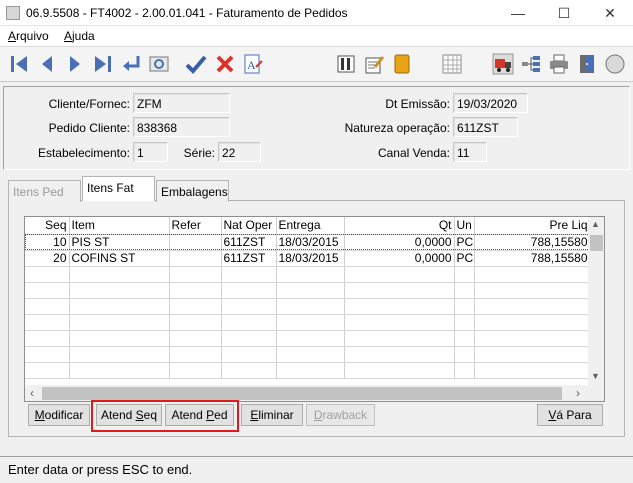 The width and height of the screenshot is (633, 483). I want to click on go-to-icon, so click(131, 64).